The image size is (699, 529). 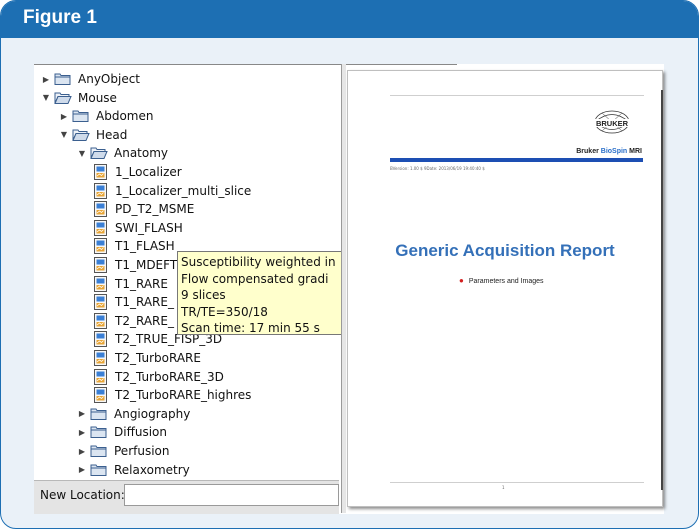 I want to click on tree-protocol-t2-turborare: T2_TurboRARE, so click(x=147, y=358).